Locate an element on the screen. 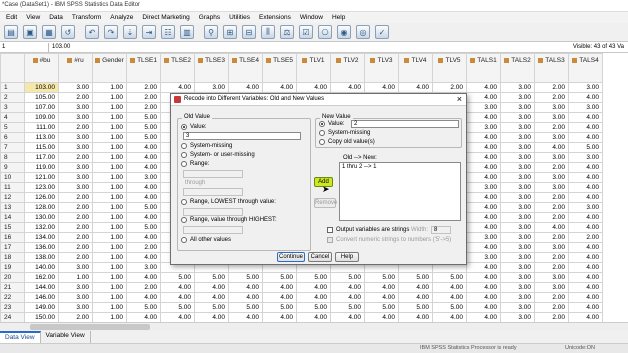 The image size is (628, 353). menu-extensions: Extensions is located at coordinates (275, 17).